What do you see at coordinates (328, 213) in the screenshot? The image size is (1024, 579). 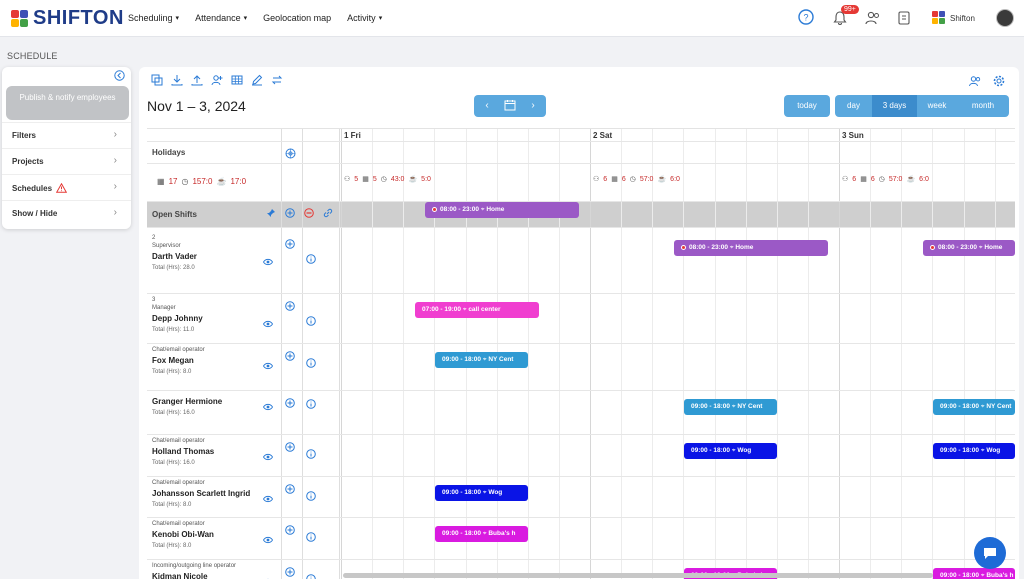 I see `link-icon` at bounding box center [328, 213].